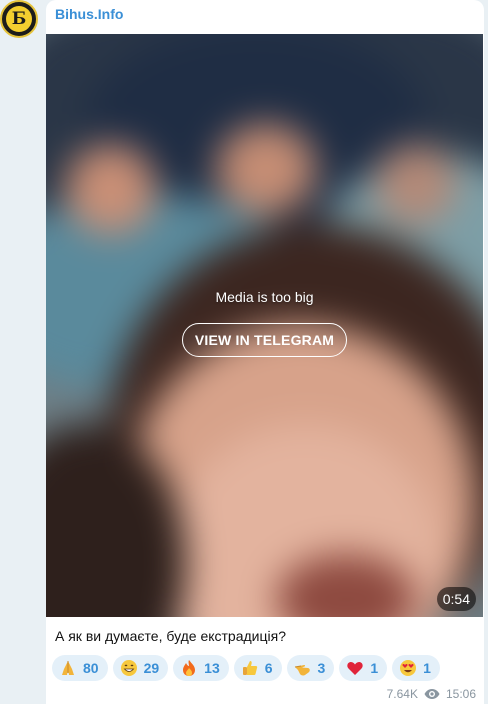 This screenshot has height=704, width=488. Describe the element at coordinates (264, 340) in the screenshot. I see `view-in-telegram-button: VIEW IN TELEGRAM` at that location.